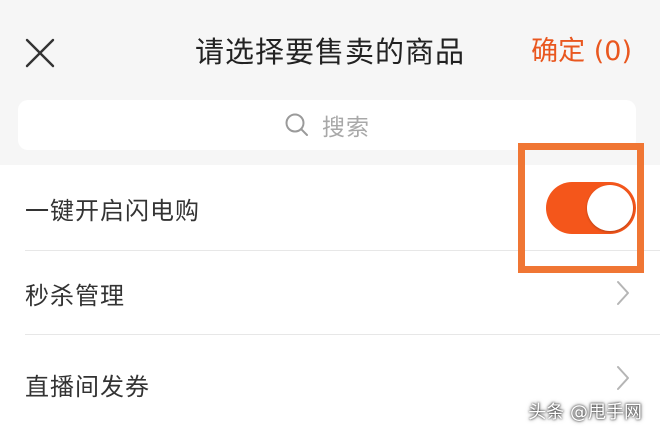  I want to click on close-icon, so click(40, 53).